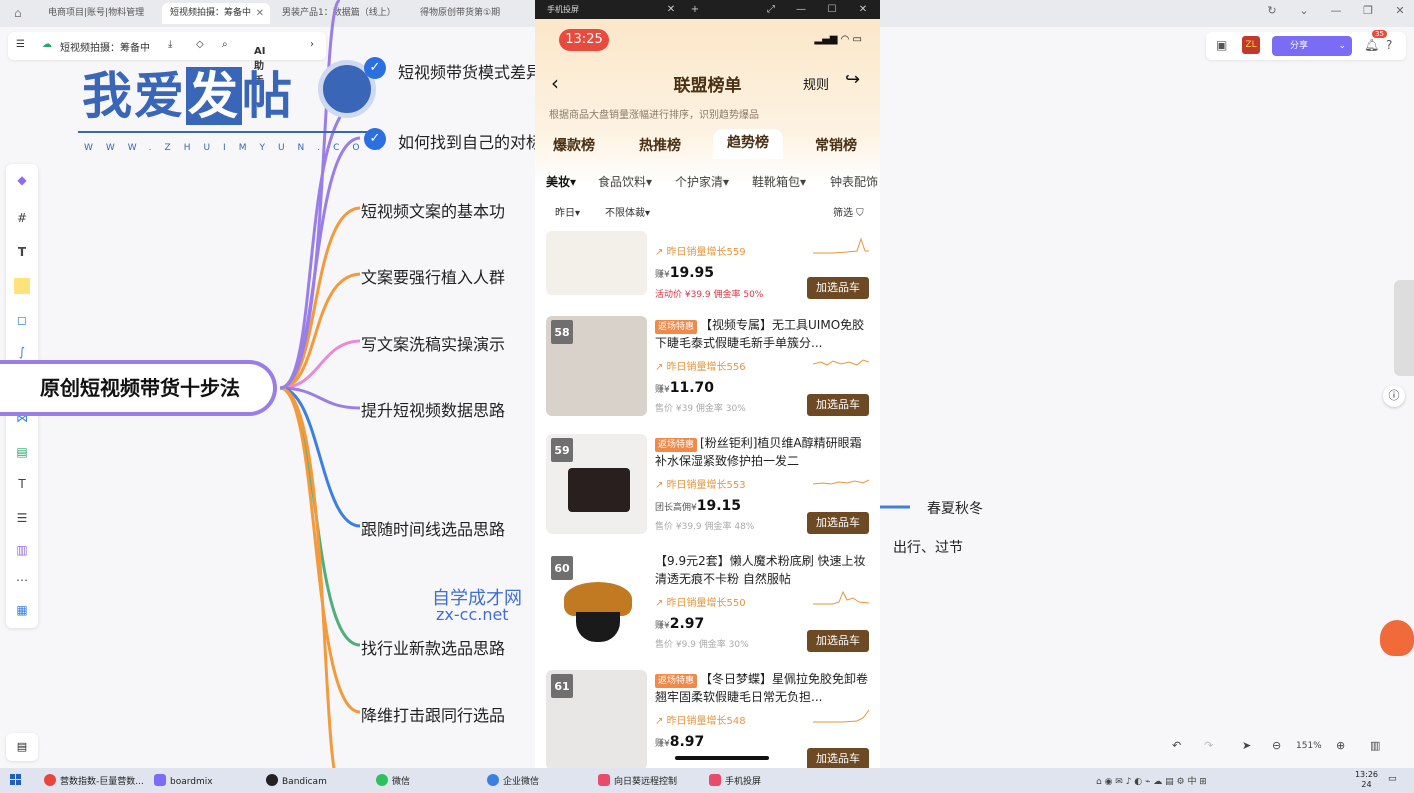  I want to click on rank-badge: 58, so click(562, 332).